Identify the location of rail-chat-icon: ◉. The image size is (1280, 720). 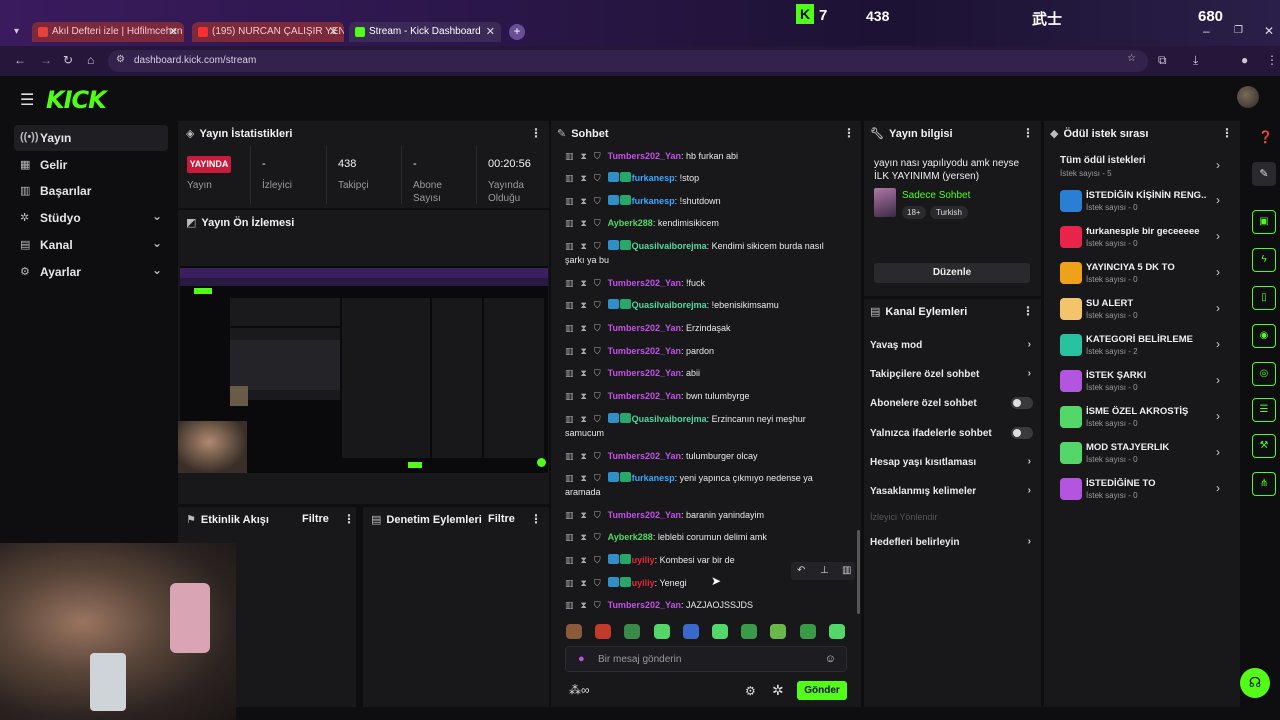
(1264, 336).